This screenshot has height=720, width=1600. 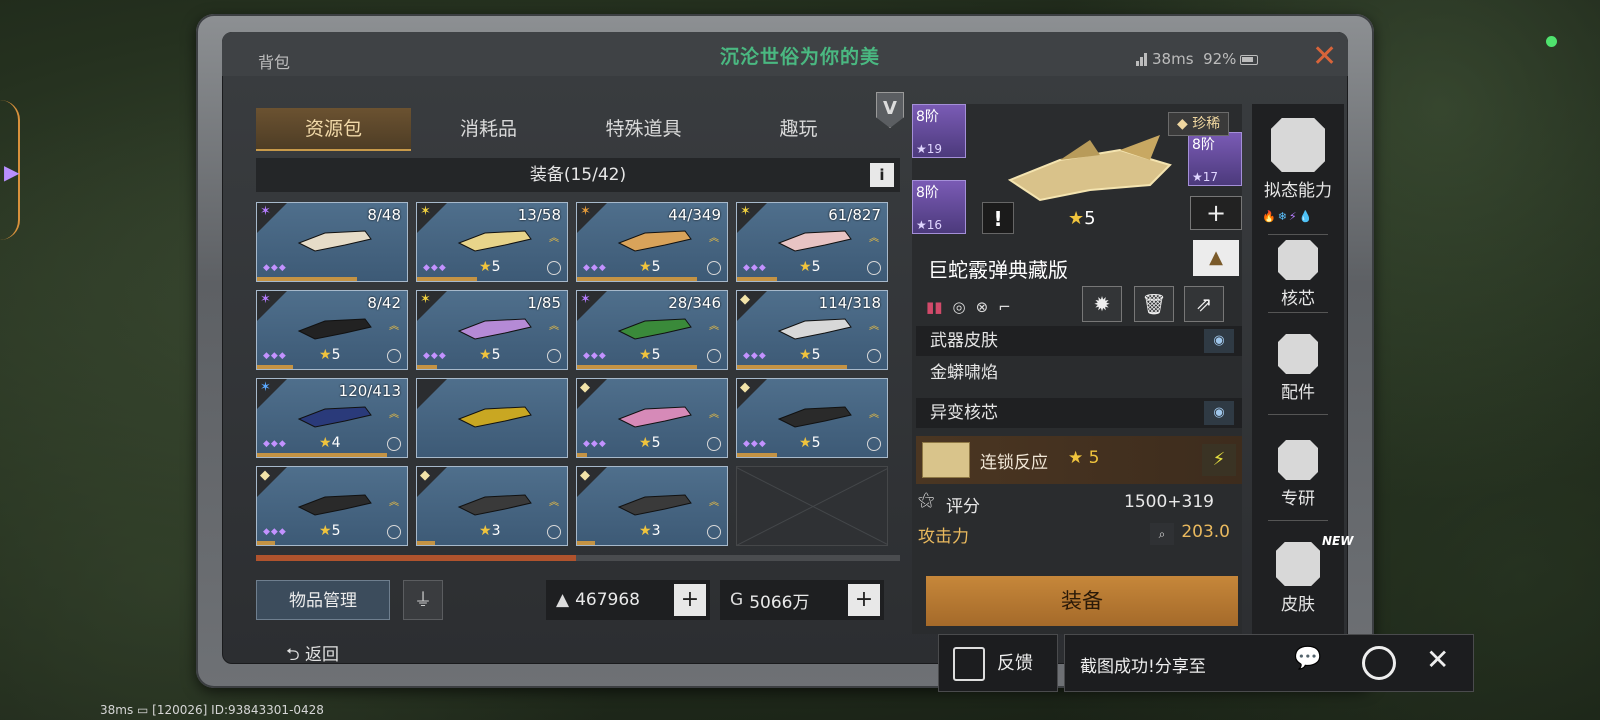 I want to click on item-slot: ✶ 8/48 ◆◆◆, so click(x=332, y=242).